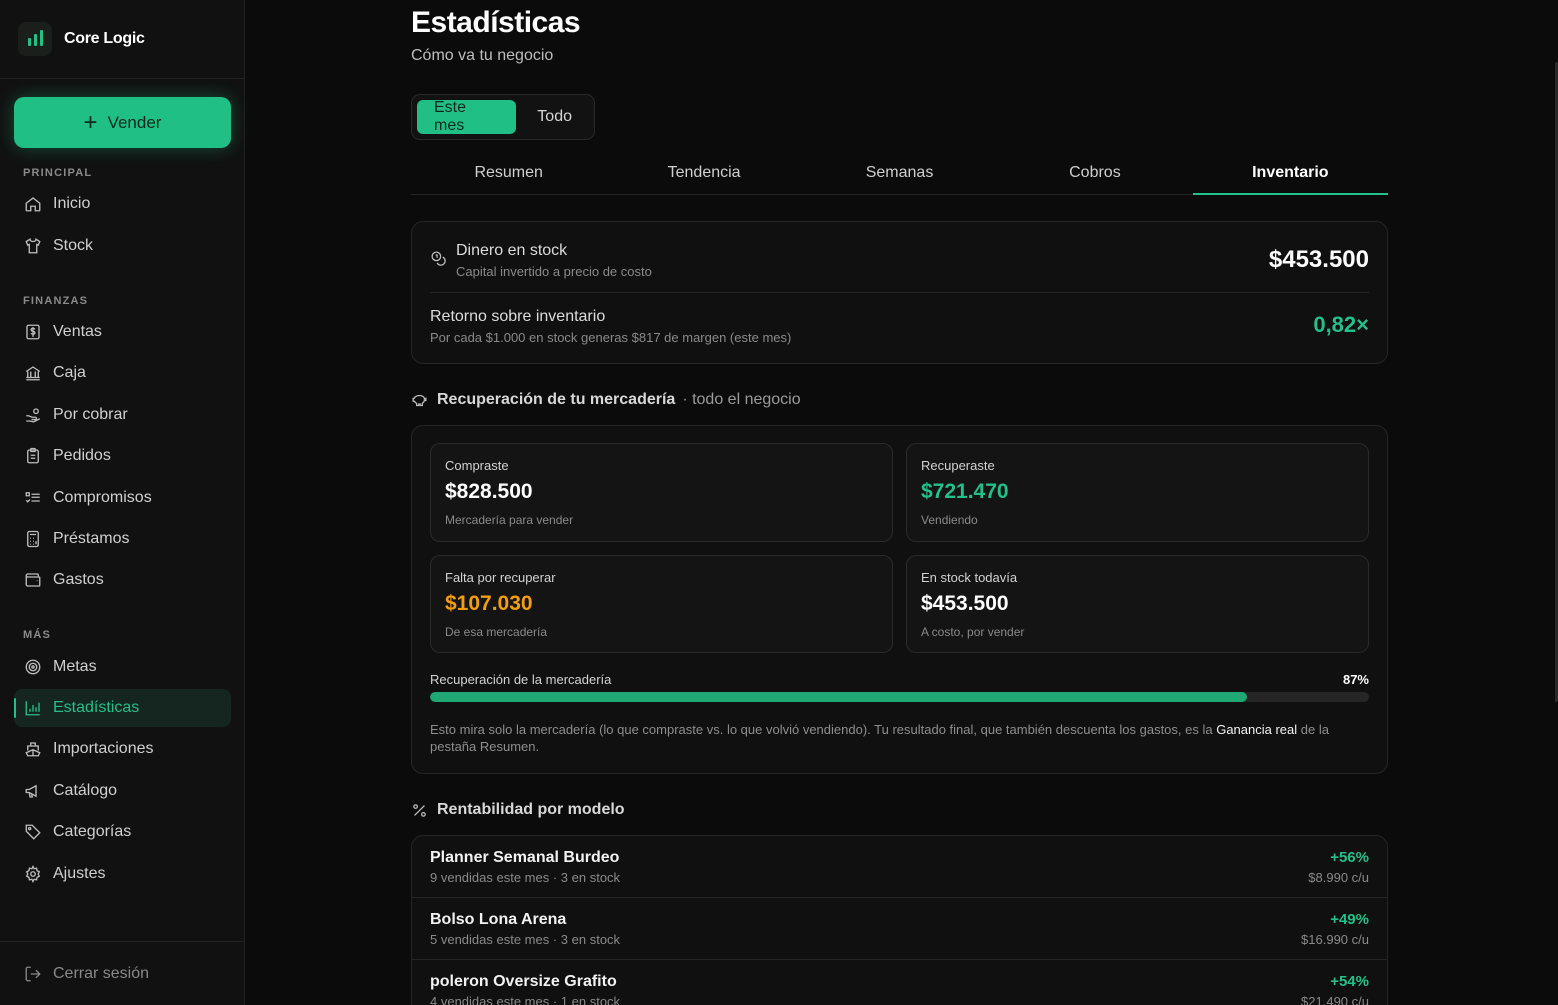 Image resolution: width=1558 pixels, height=1005 pixels. Describe the element at coordinates (525, 857) in the screenshot. I see `model-name: Planner Semanal Burdeo` at that location.